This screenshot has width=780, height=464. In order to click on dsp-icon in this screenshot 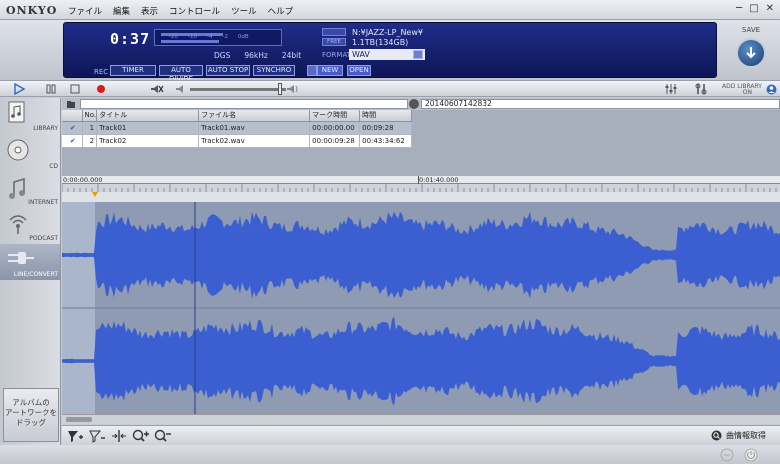, I will do `click(727, 455)`.